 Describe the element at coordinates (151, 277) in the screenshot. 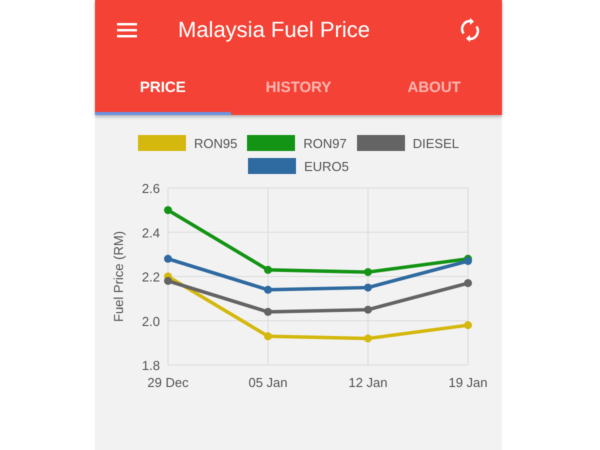

I see `y-tick-label: 2.2` at that location.